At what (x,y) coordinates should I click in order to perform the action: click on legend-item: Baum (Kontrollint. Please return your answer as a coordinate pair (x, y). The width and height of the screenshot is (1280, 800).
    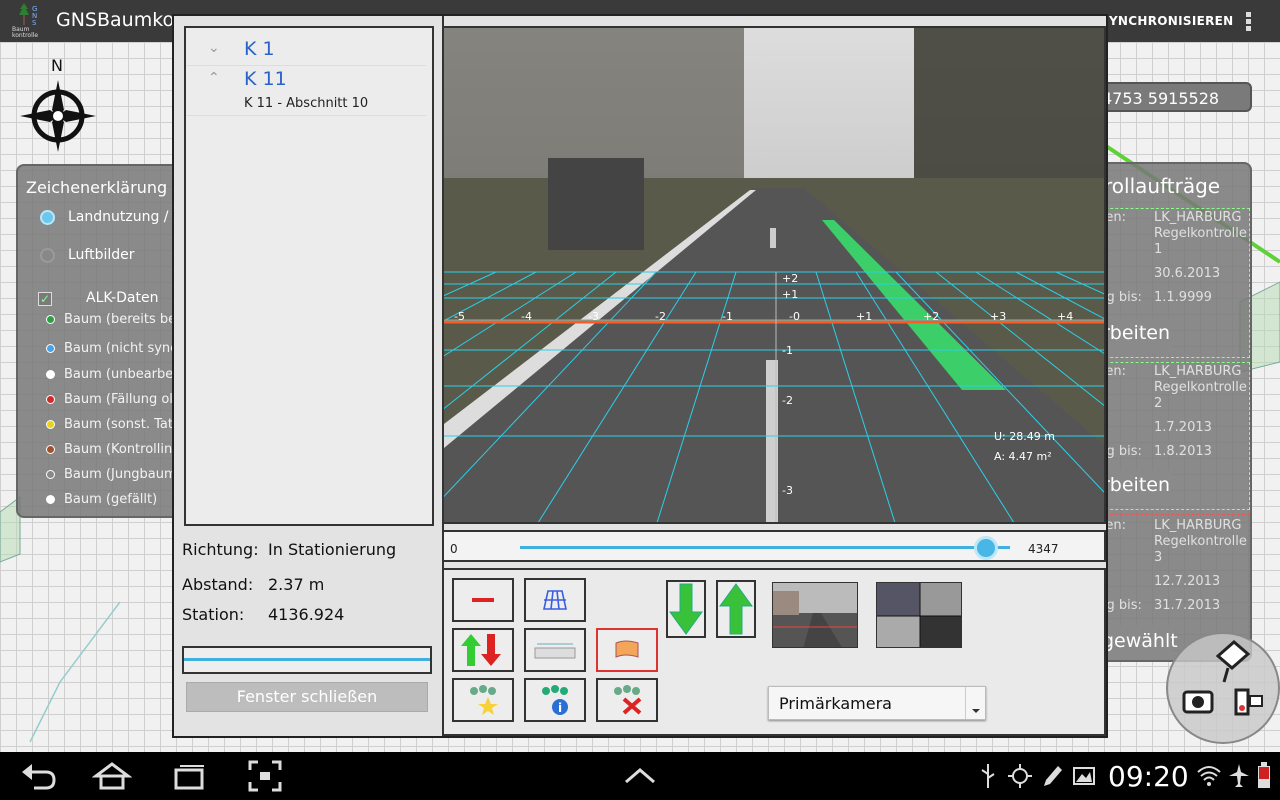
    Looking at the image, I should click on (111, 449).